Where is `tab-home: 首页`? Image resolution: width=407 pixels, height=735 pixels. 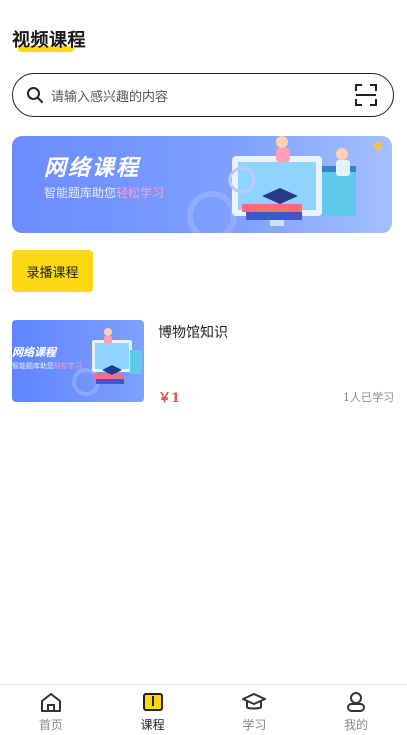 tab-home: 首页 is located at coordinates (51, 710).